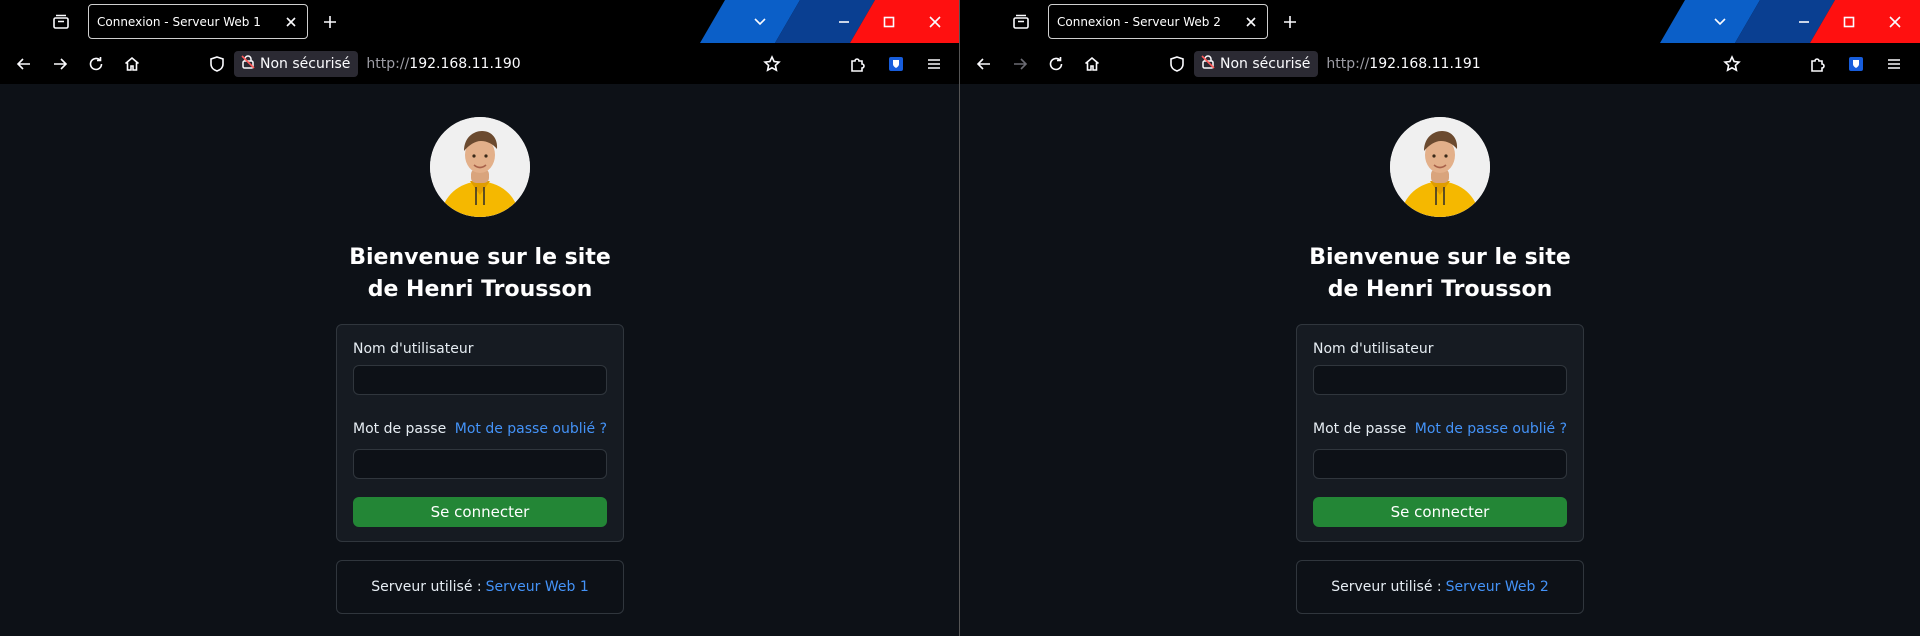 The image size is (1920, 636). What do you see at coordinates (1139, 21) in the screenshot?
I see `tab-title: Connexion - Serveur Web 2` at bounding box center [1139, 21].